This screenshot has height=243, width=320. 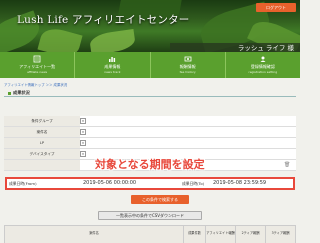 I want to click on nav-item-fees: 報酬情報 fee history, so click(x=188, y=65).